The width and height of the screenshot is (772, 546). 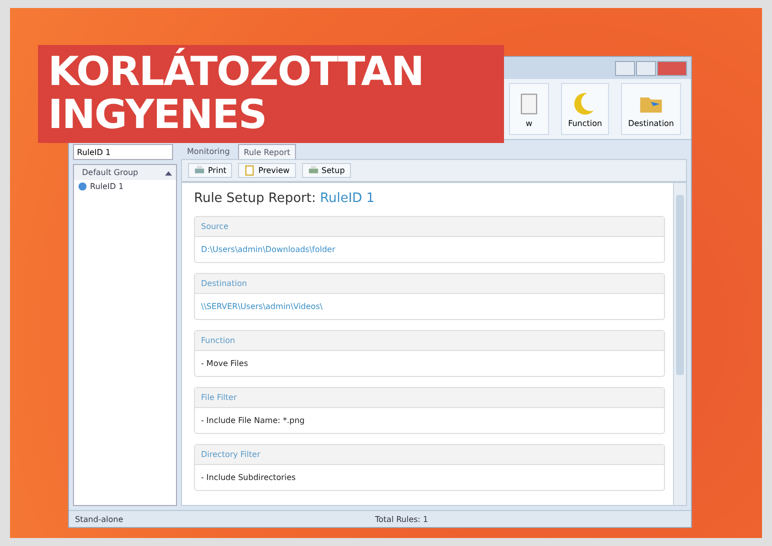 I want to click on section-heading: Destination, so click(x=429, y=284).